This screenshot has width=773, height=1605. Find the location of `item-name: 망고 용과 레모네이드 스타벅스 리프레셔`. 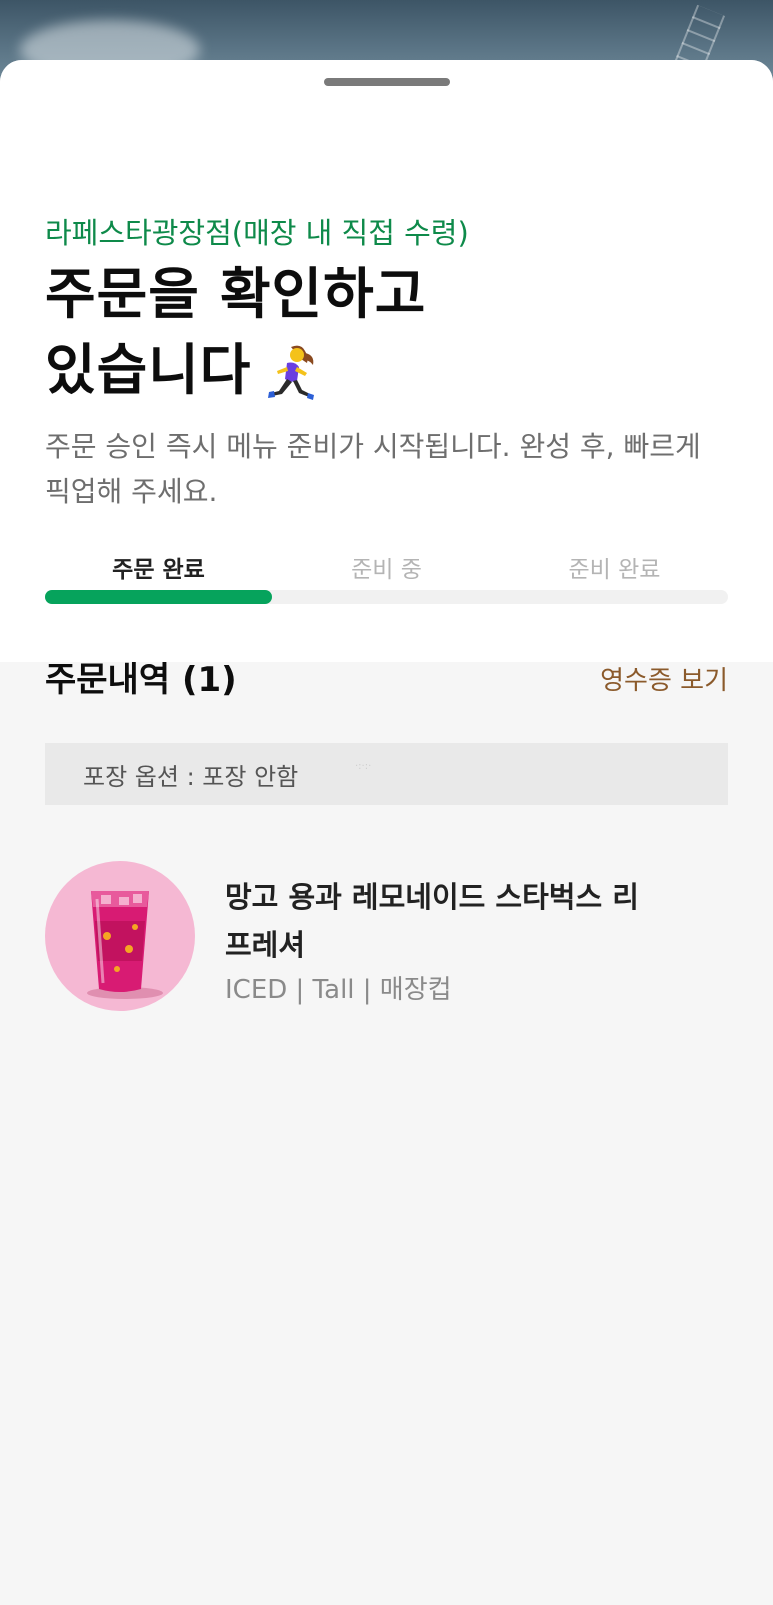

item-name: 망고 용과 레모네이드 스타벅스 리프레셔 is located at coordinates (432, 921).